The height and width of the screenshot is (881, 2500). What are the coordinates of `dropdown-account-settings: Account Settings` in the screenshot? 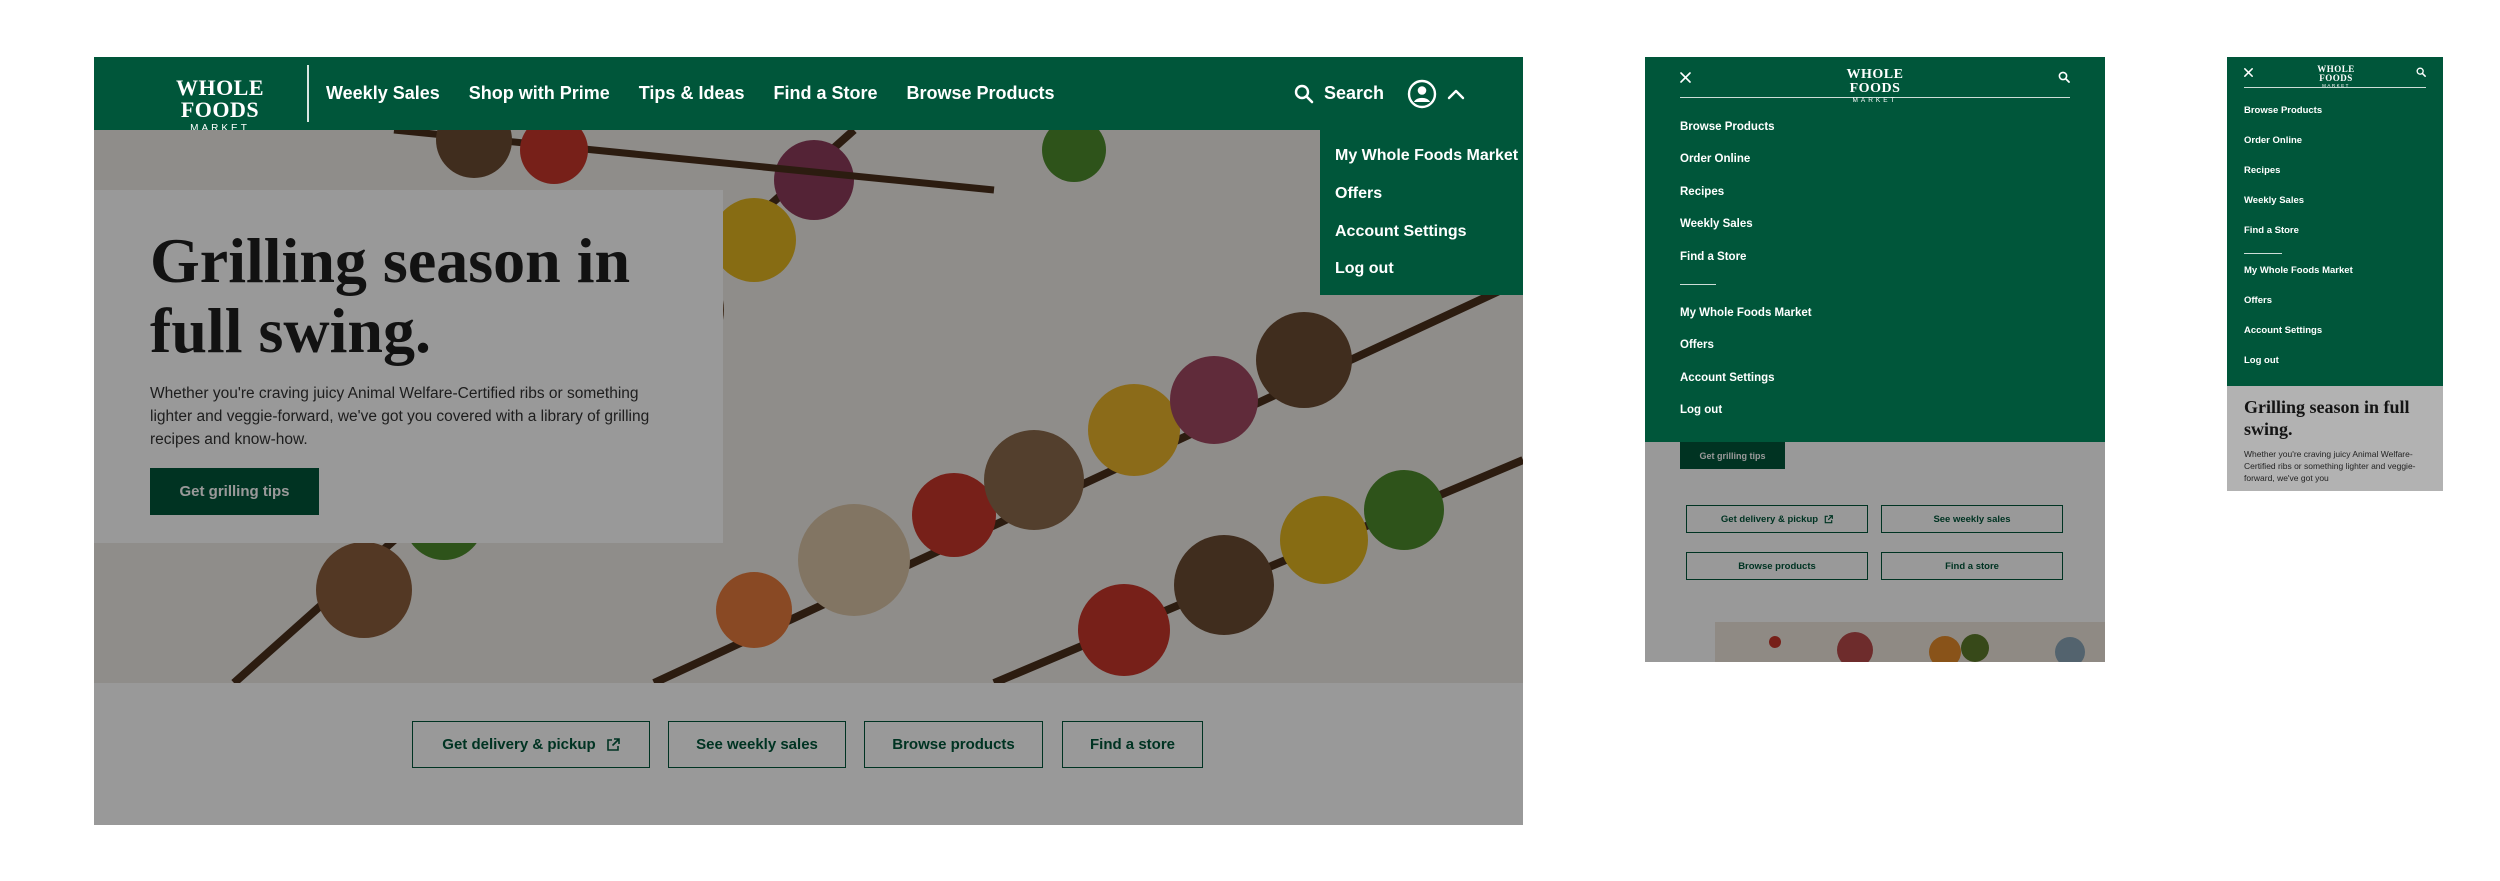 It's located at (1401, 232).